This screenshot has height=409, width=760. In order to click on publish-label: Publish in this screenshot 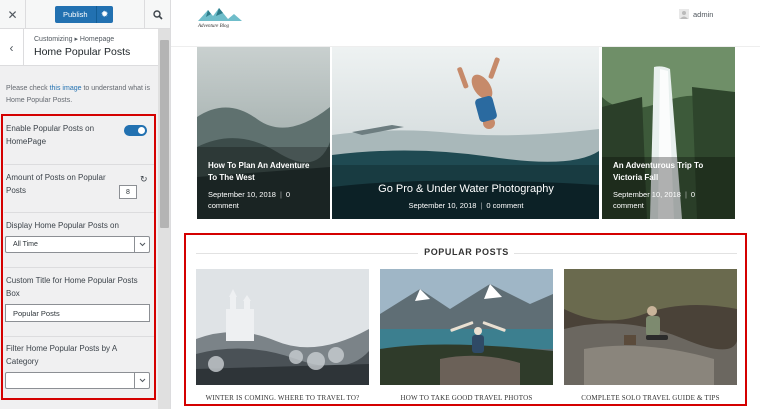, I will do `click(76, 14)`.